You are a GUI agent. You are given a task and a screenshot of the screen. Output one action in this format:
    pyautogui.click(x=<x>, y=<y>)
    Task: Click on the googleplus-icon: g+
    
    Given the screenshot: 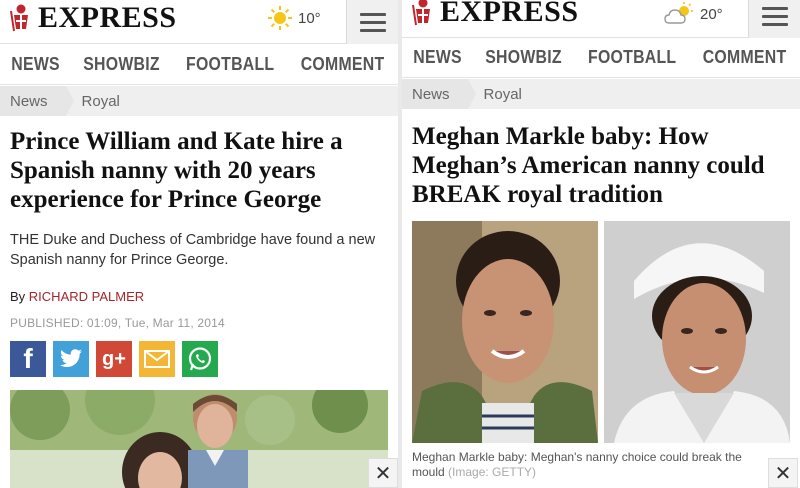 What is the action you would take?
    pyautogui.click(x=114, y=358)
    